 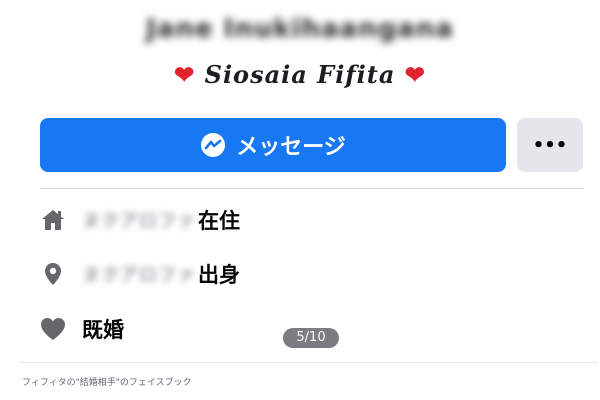 I want to click on info-row-relationship: 既婚, so click(x=81, y=329).